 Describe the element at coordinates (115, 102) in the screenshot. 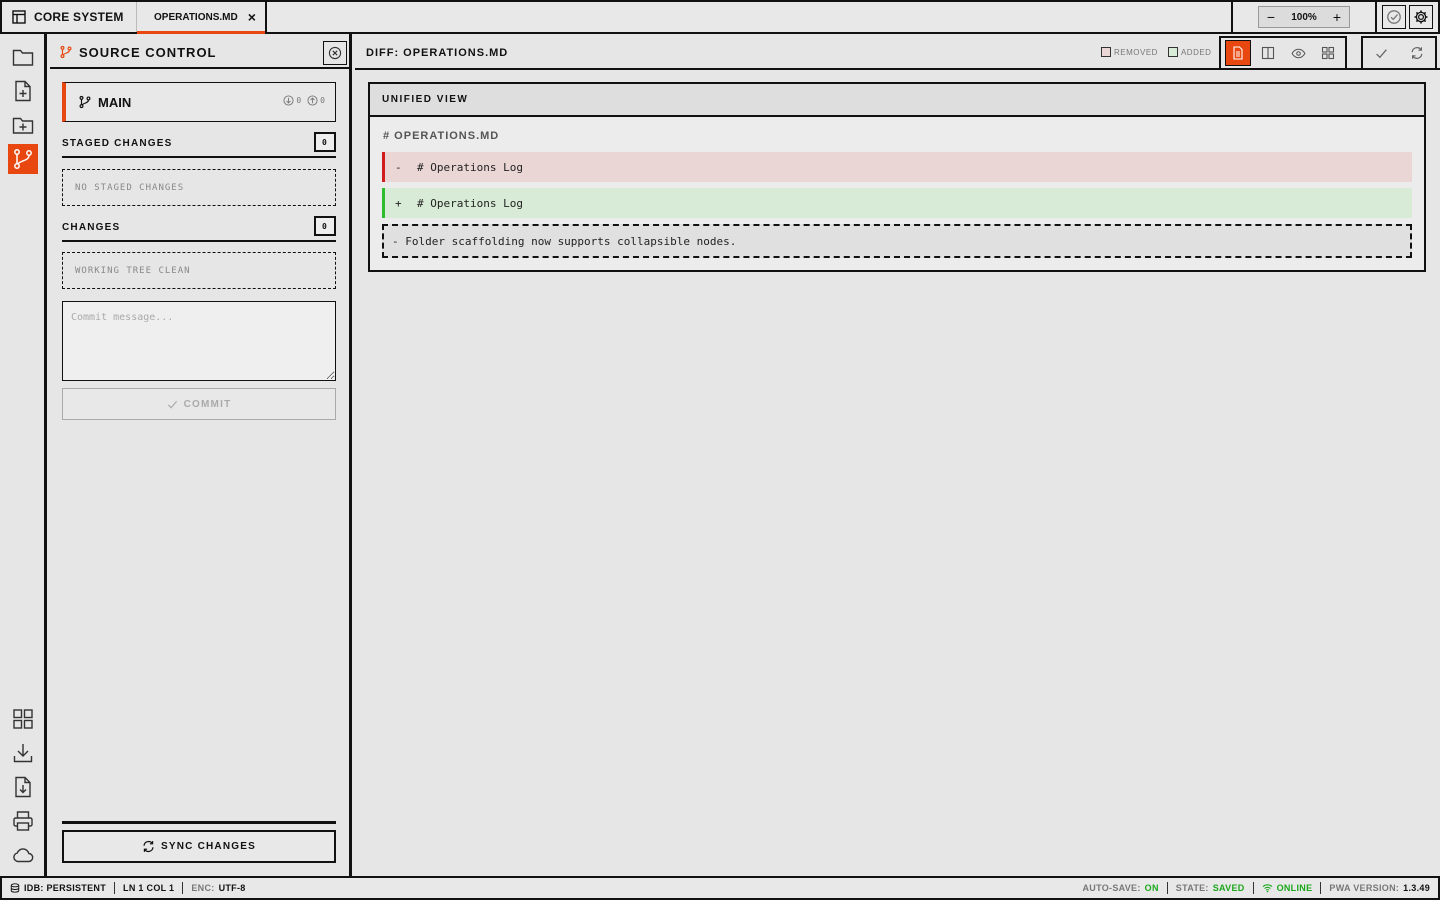

I see `branch-name: MAIN` at that location.